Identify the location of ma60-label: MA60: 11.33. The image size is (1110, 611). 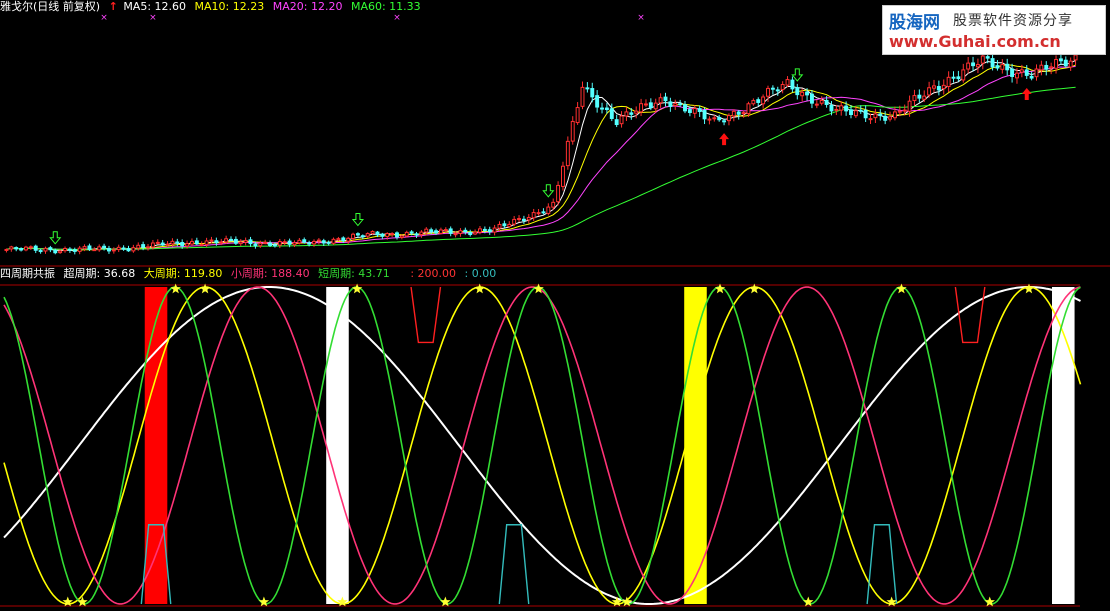
(385, 6).